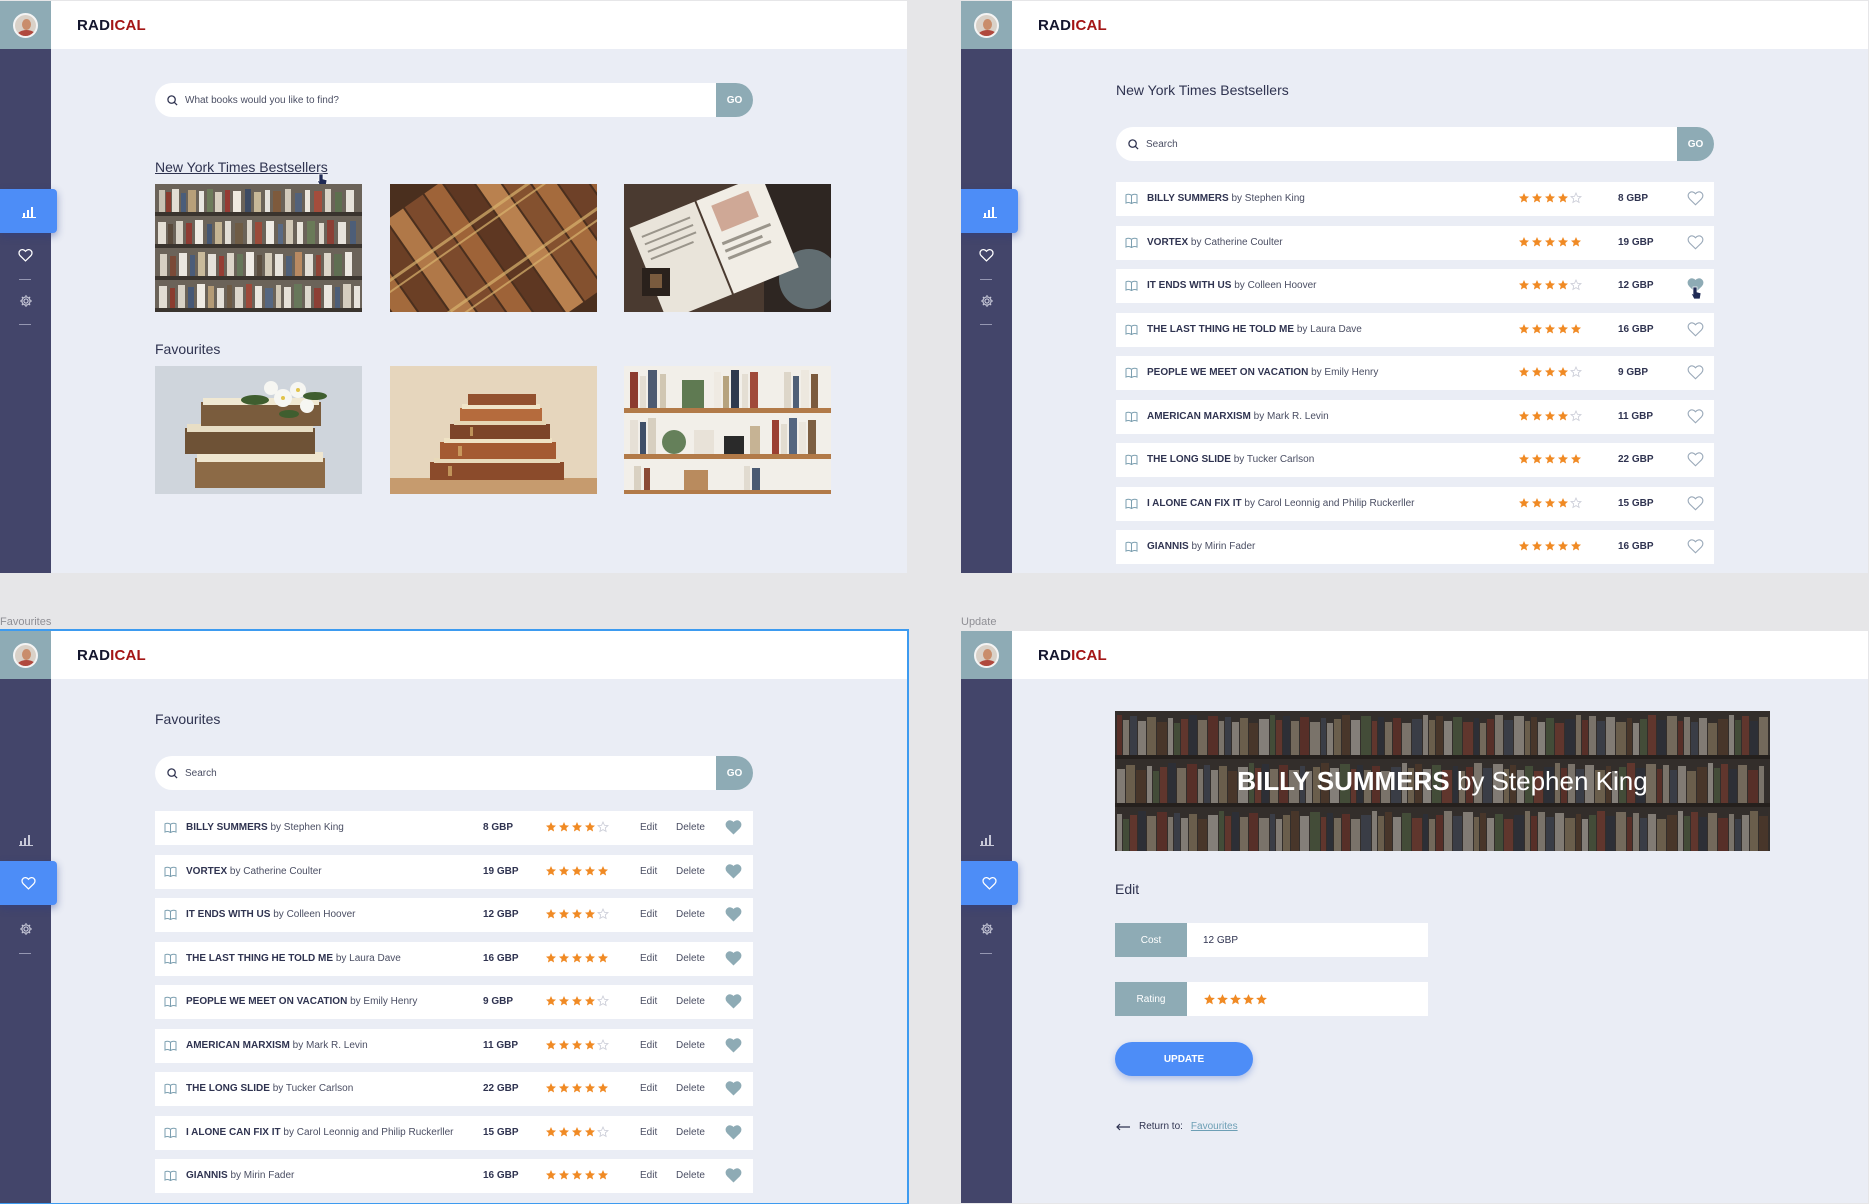 This screenshot has height=1204, width=1869. I want to click on favourite-thumb-stack, so click(493, 430).